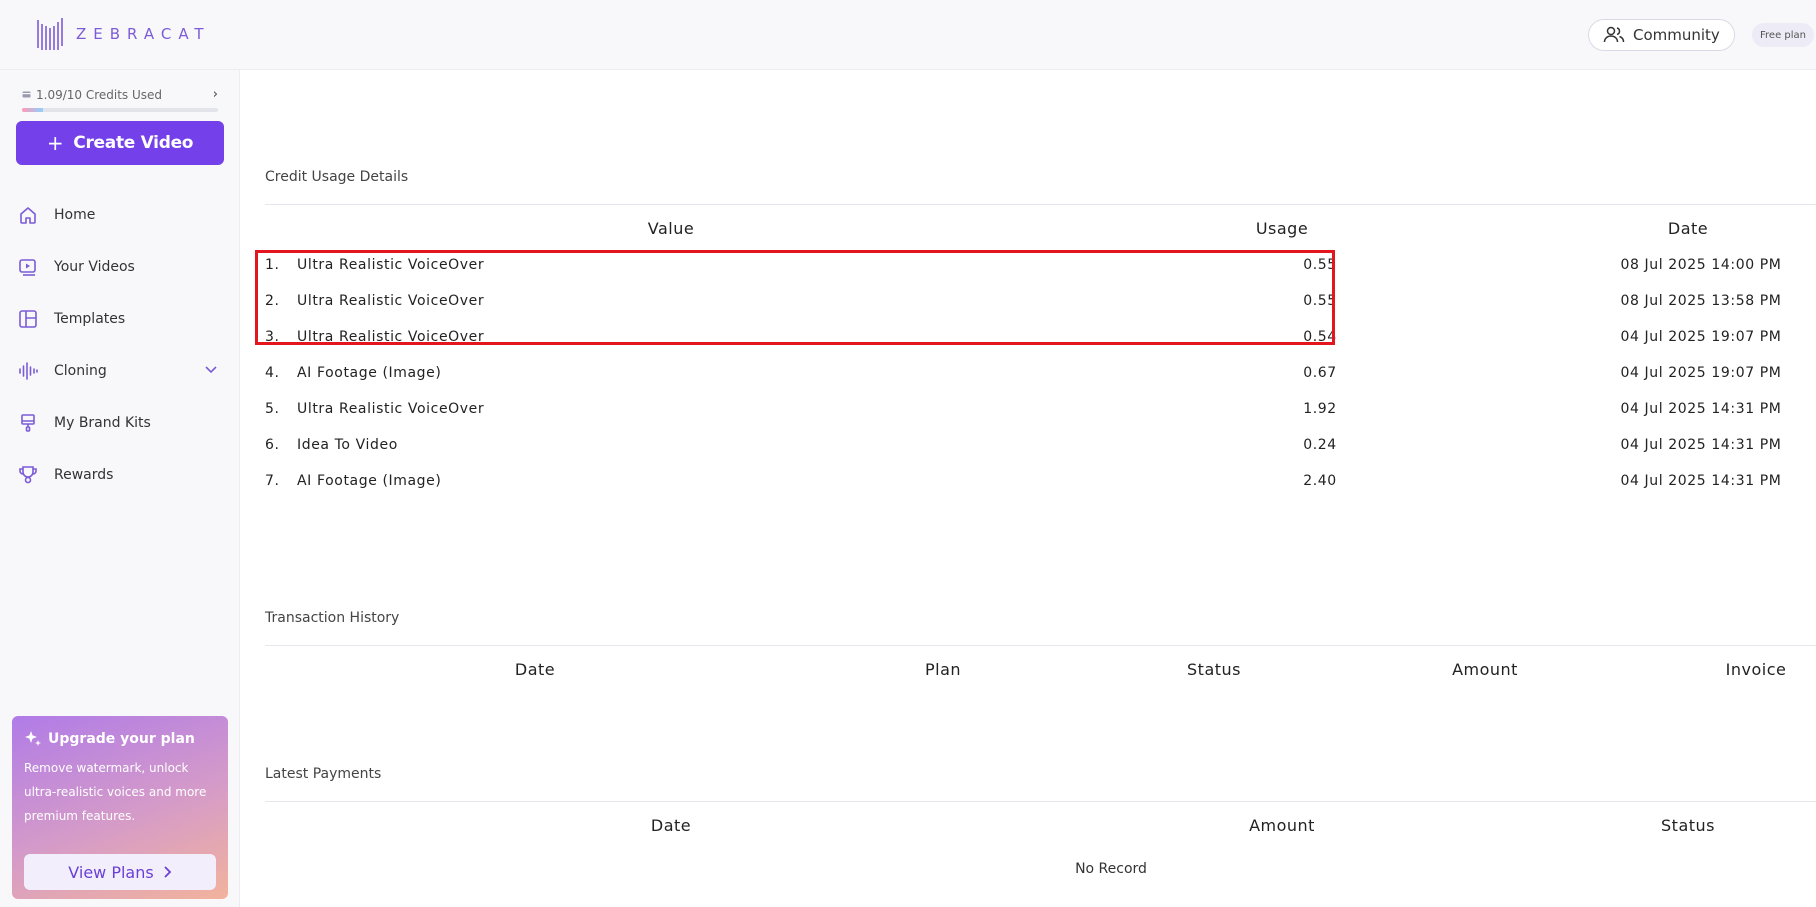 This screenshot has width=1816, height=907. What do you see at coordinates (795, 297) in the screenshot?
I see `highlight-box` at bounding box center [795, 297].